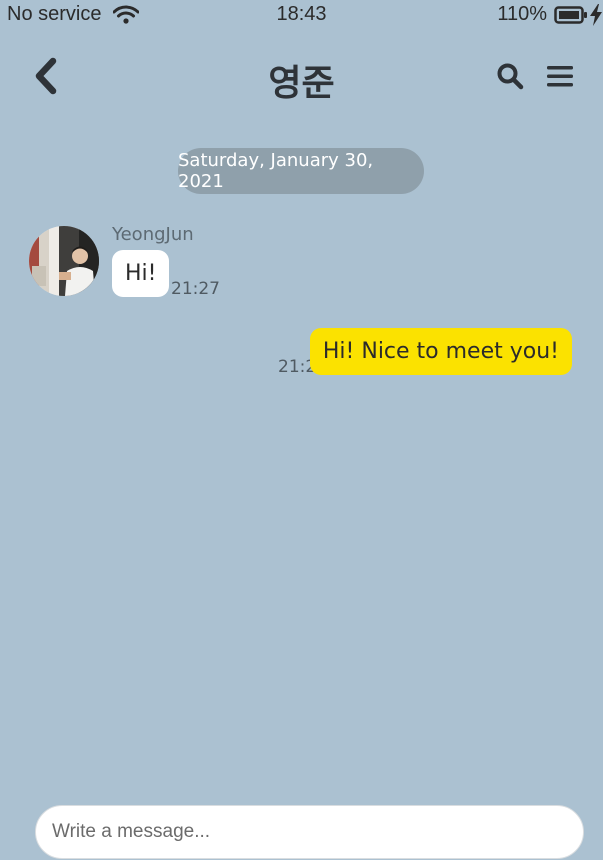 This screenshot has height=860, width=603. I want to click on status-right: 110%, so click(550, 14).